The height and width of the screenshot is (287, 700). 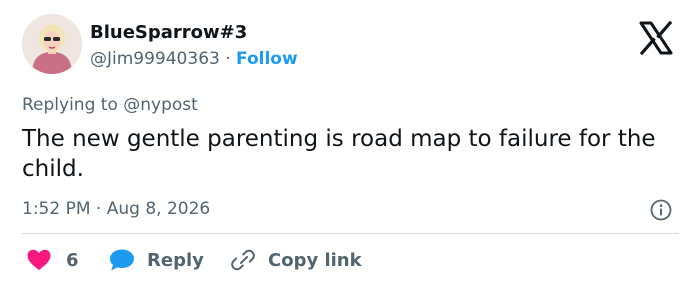 What do you see at coordinates (267, 59) in the screenshot?
I see `follow-button: Follow` at bounding box center [267, 59].